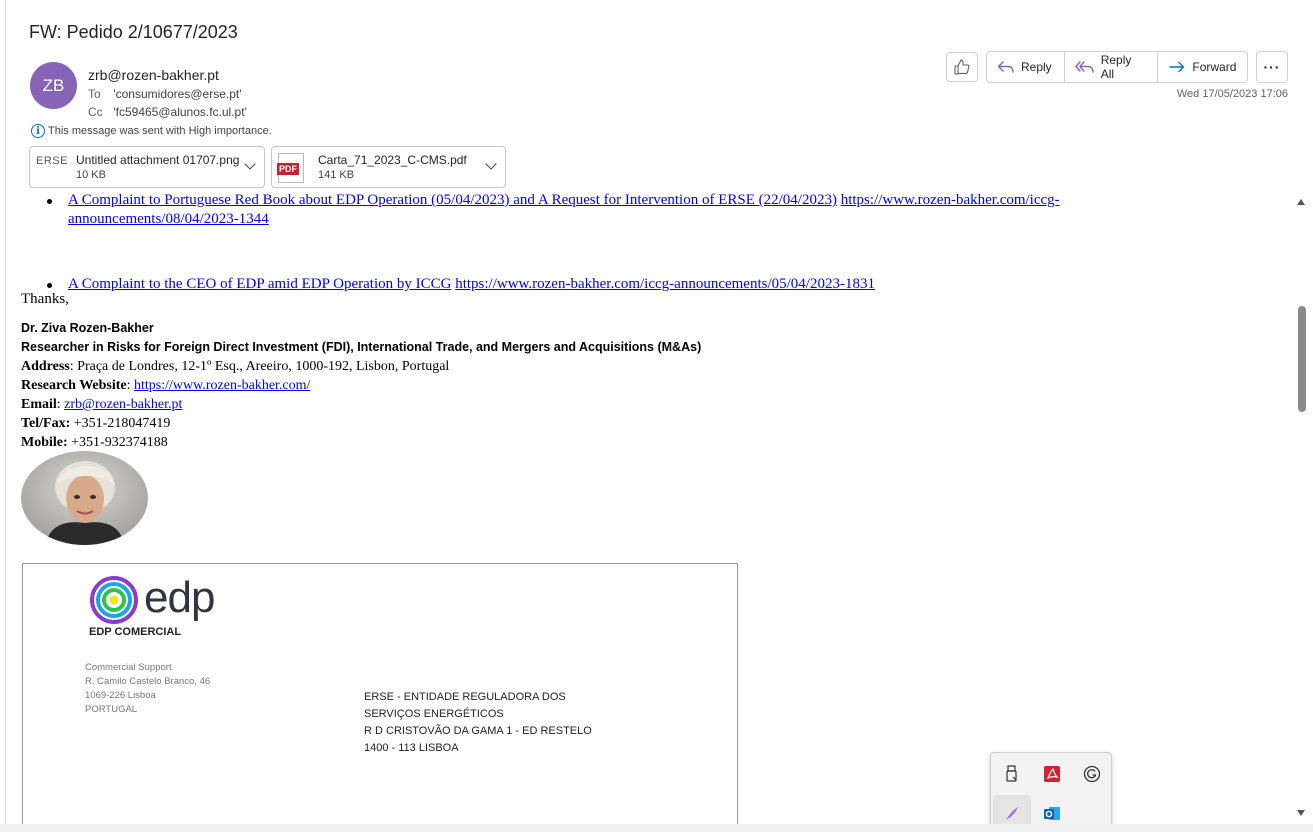 This screenshot has height=832, width=1313. What do you see at coordinates (656, 828) in the screenshot?
I see `status-bar` at bounding box center [656, 828].